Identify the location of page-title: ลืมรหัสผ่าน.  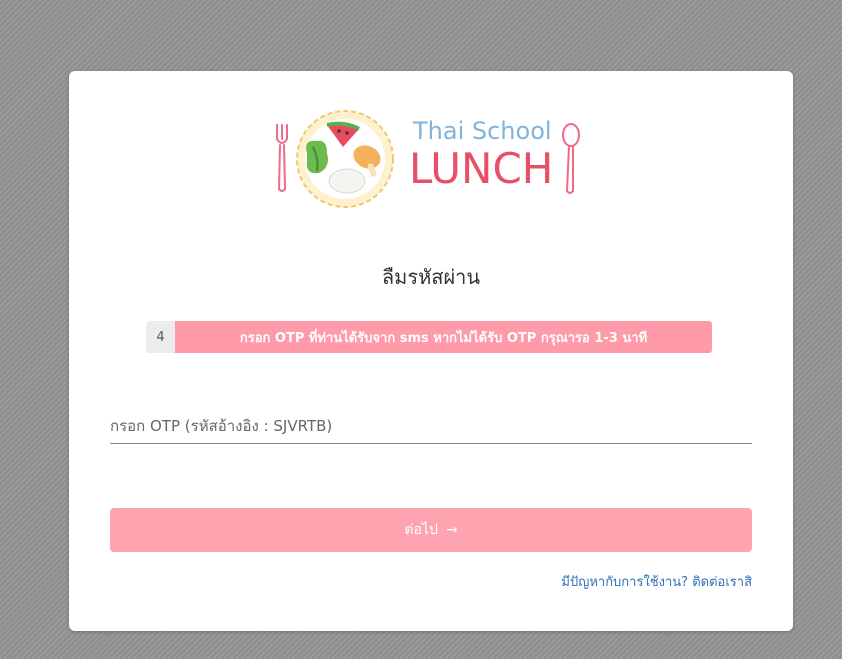
(431, 277).